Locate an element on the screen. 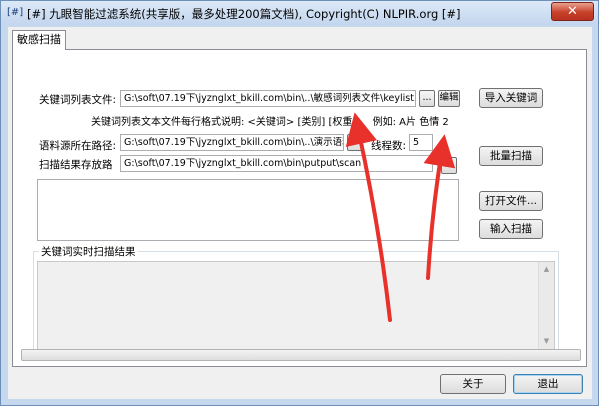  scan-progress-bar is located at coordinates (301, 355).